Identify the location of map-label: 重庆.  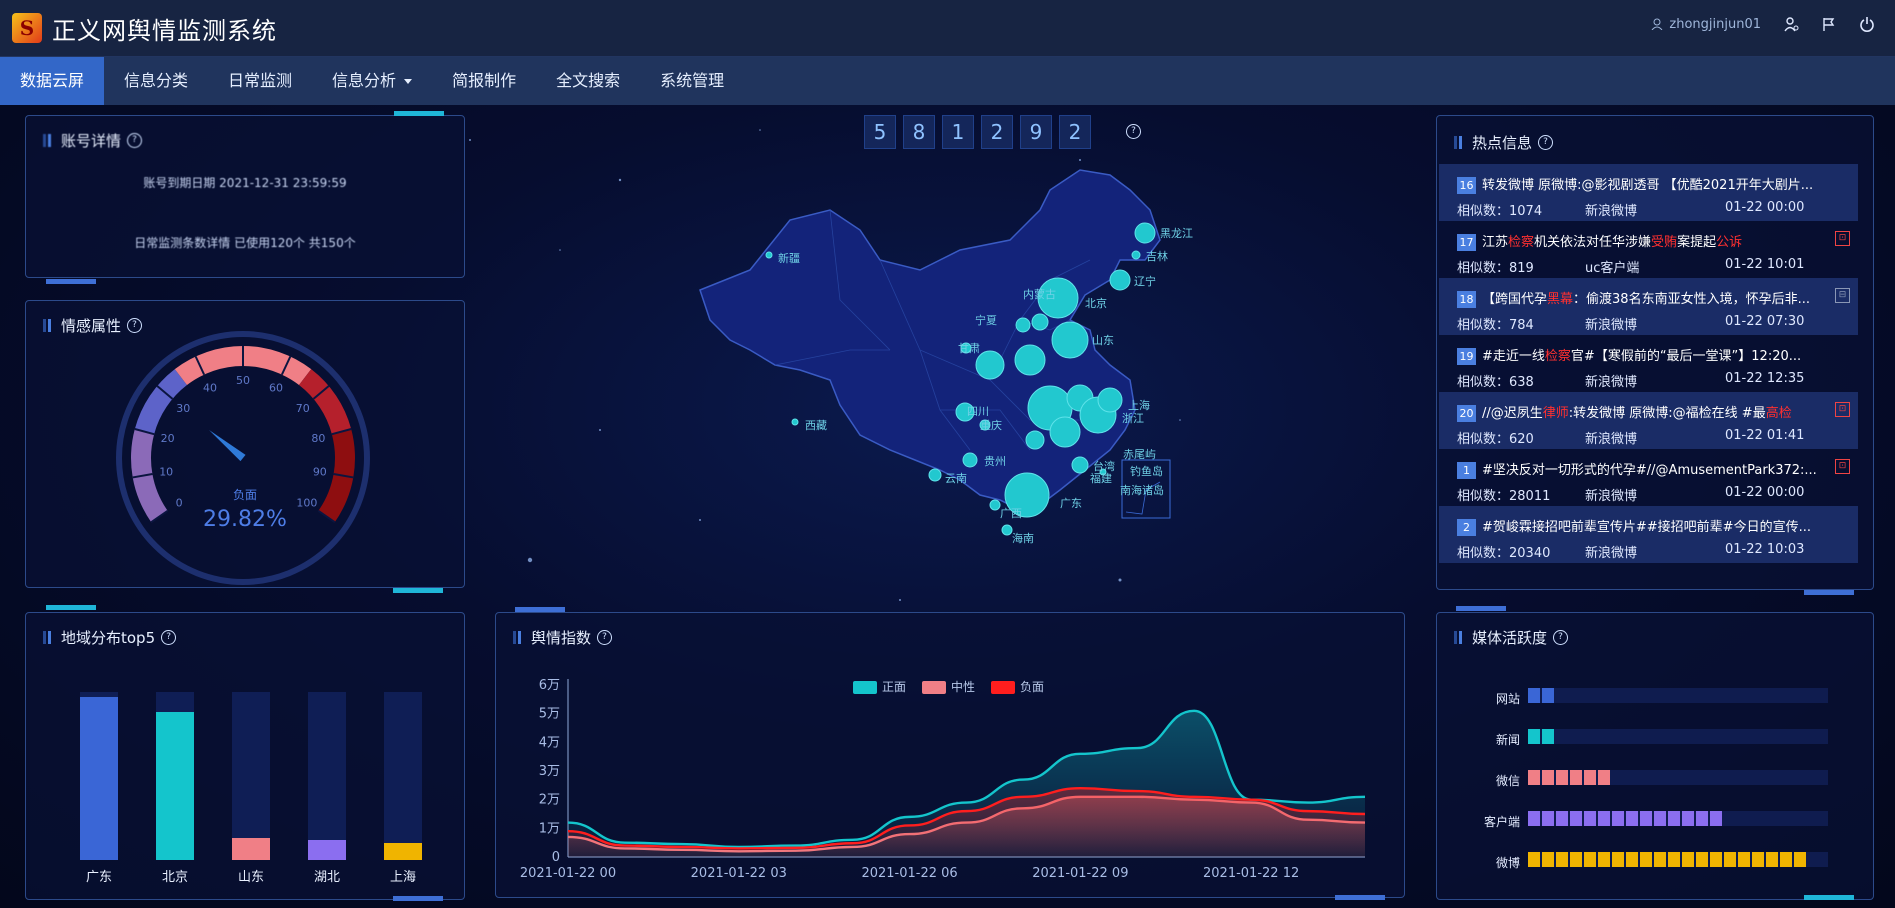
(991, 425).